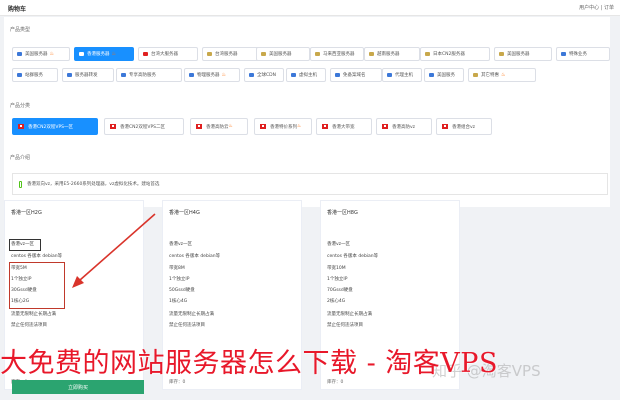 This screenshot has width=620, height=400. Describe the element at coordinates (490, 75) in the screenshot. I see `product-type-label: 其它特惠` at that location.